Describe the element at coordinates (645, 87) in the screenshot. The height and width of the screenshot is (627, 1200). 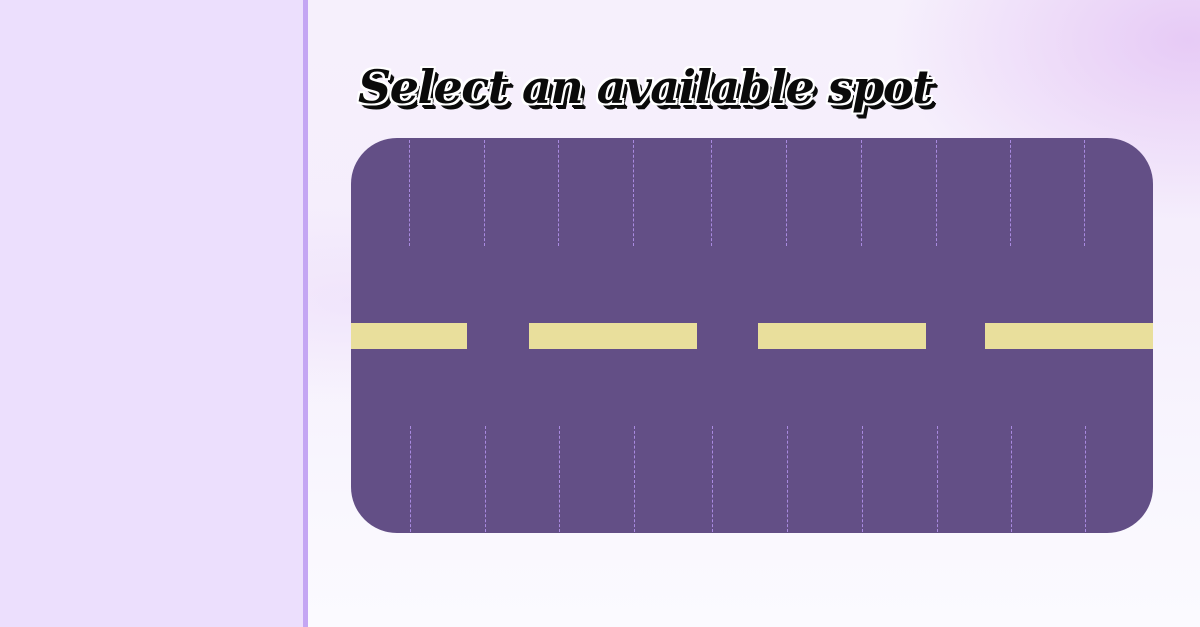
I see `page-title: Select an available spot` at that location.